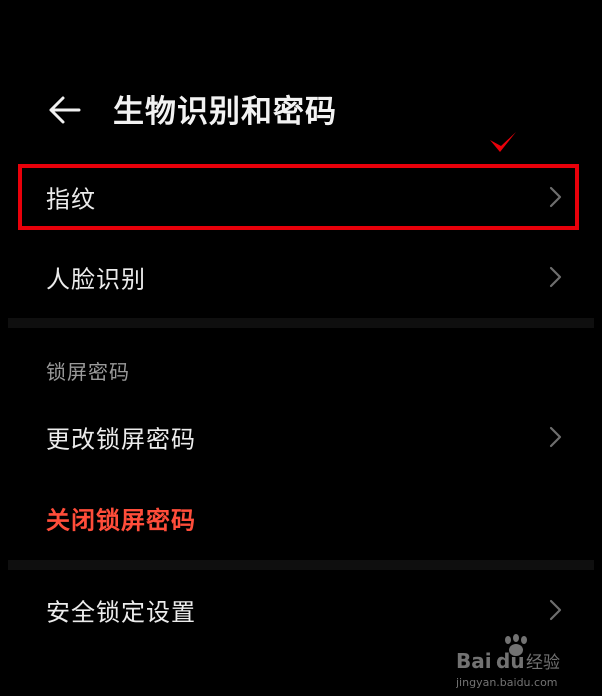 This screenshot has height=696, width=602. Describe the element at coordinates (503, 142) in the screenshot. I see `annotation-check-icon` at that location.